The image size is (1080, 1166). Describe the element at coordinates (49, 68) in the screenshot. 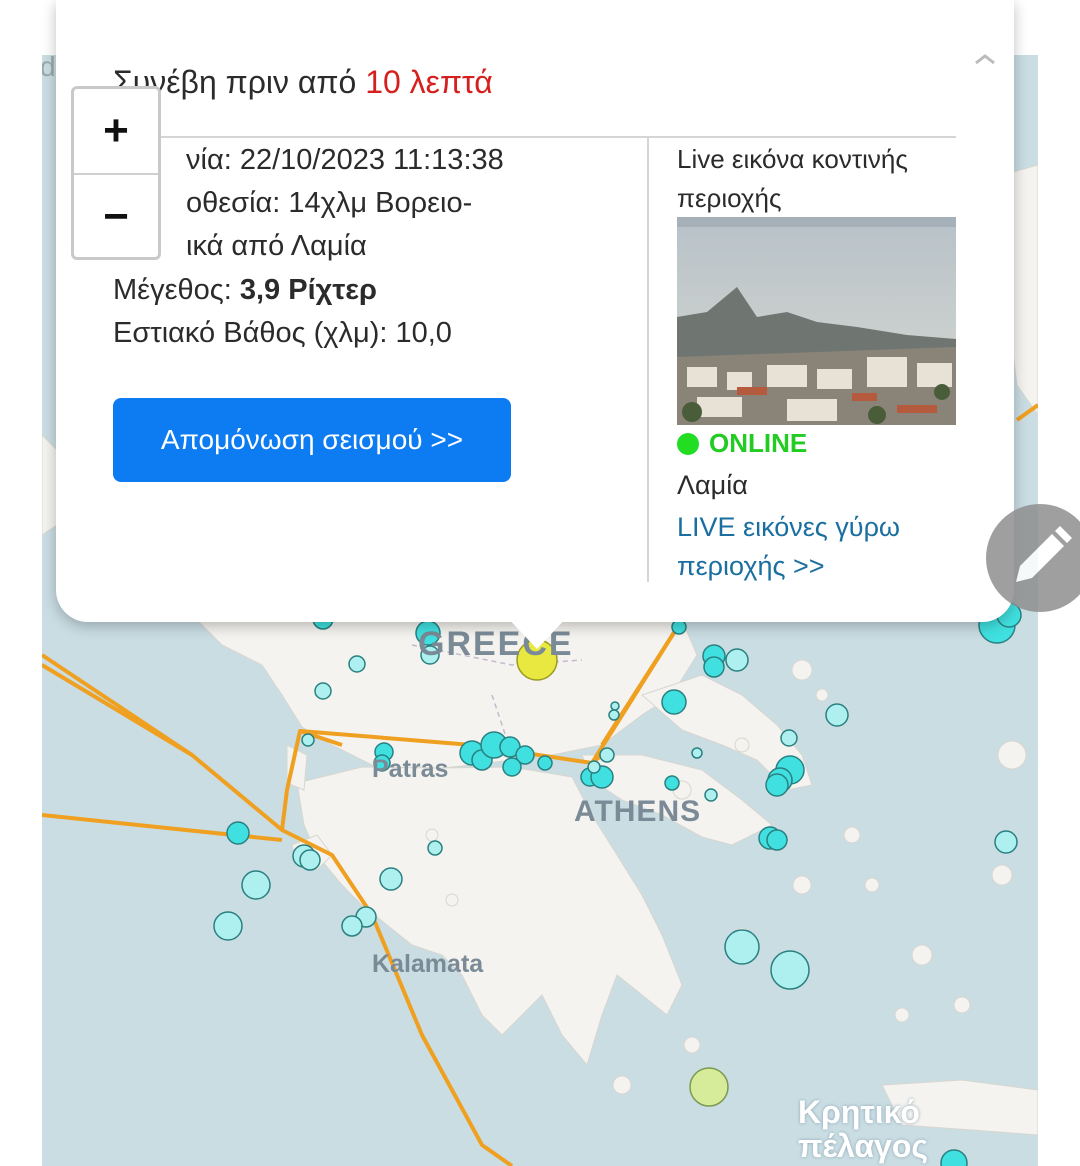

I see `map-edge-label: d` at that location.